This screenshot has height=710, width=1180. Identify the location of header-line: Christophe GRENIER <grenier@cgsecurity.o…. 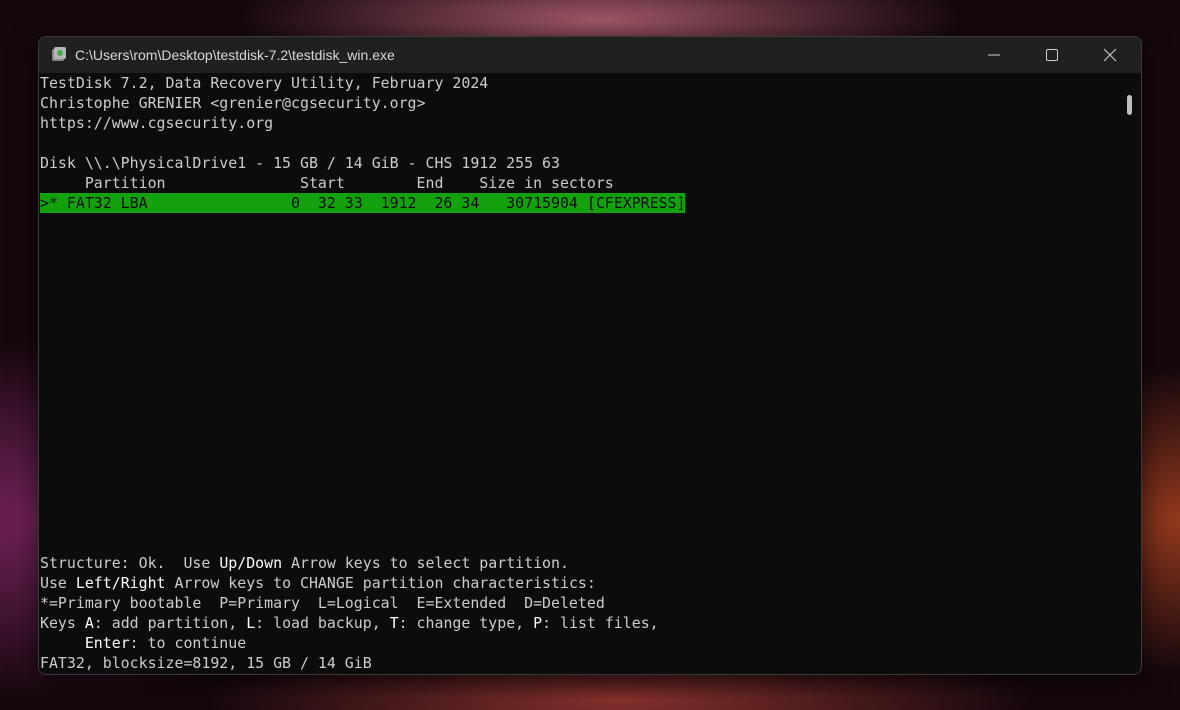
(233, 103).